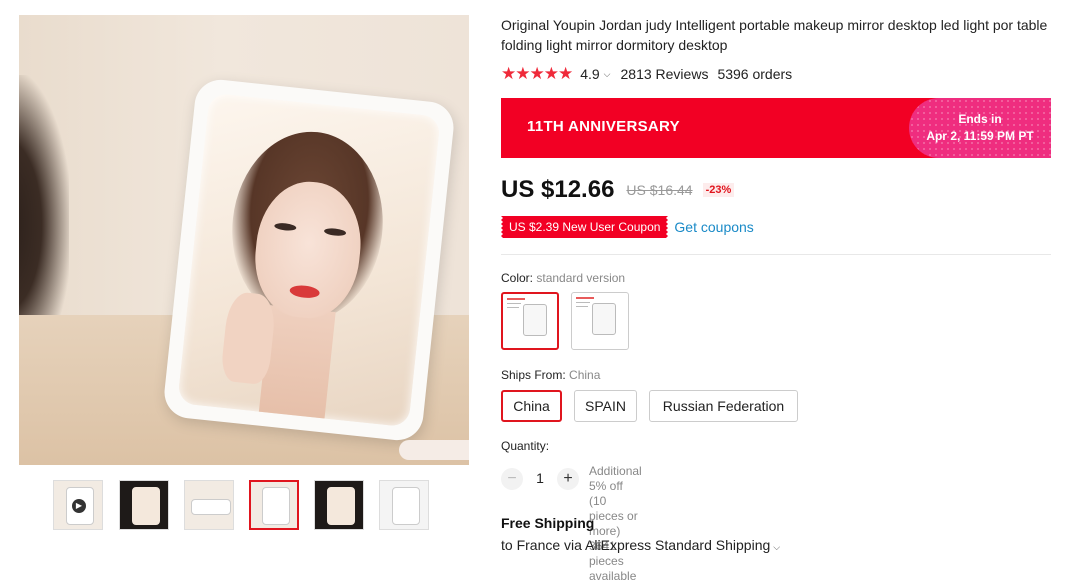 The image size is (1072, 584). I want to click on ships-from-selected: China, so click(585, 375).